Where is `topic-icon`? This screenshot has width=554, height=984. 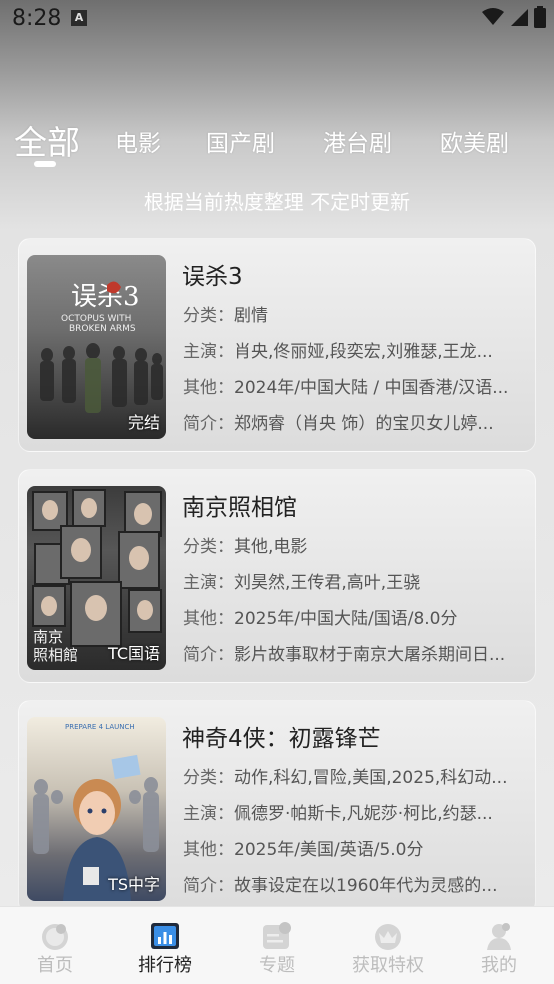 topic-icon is located at coordinates (277, 935).